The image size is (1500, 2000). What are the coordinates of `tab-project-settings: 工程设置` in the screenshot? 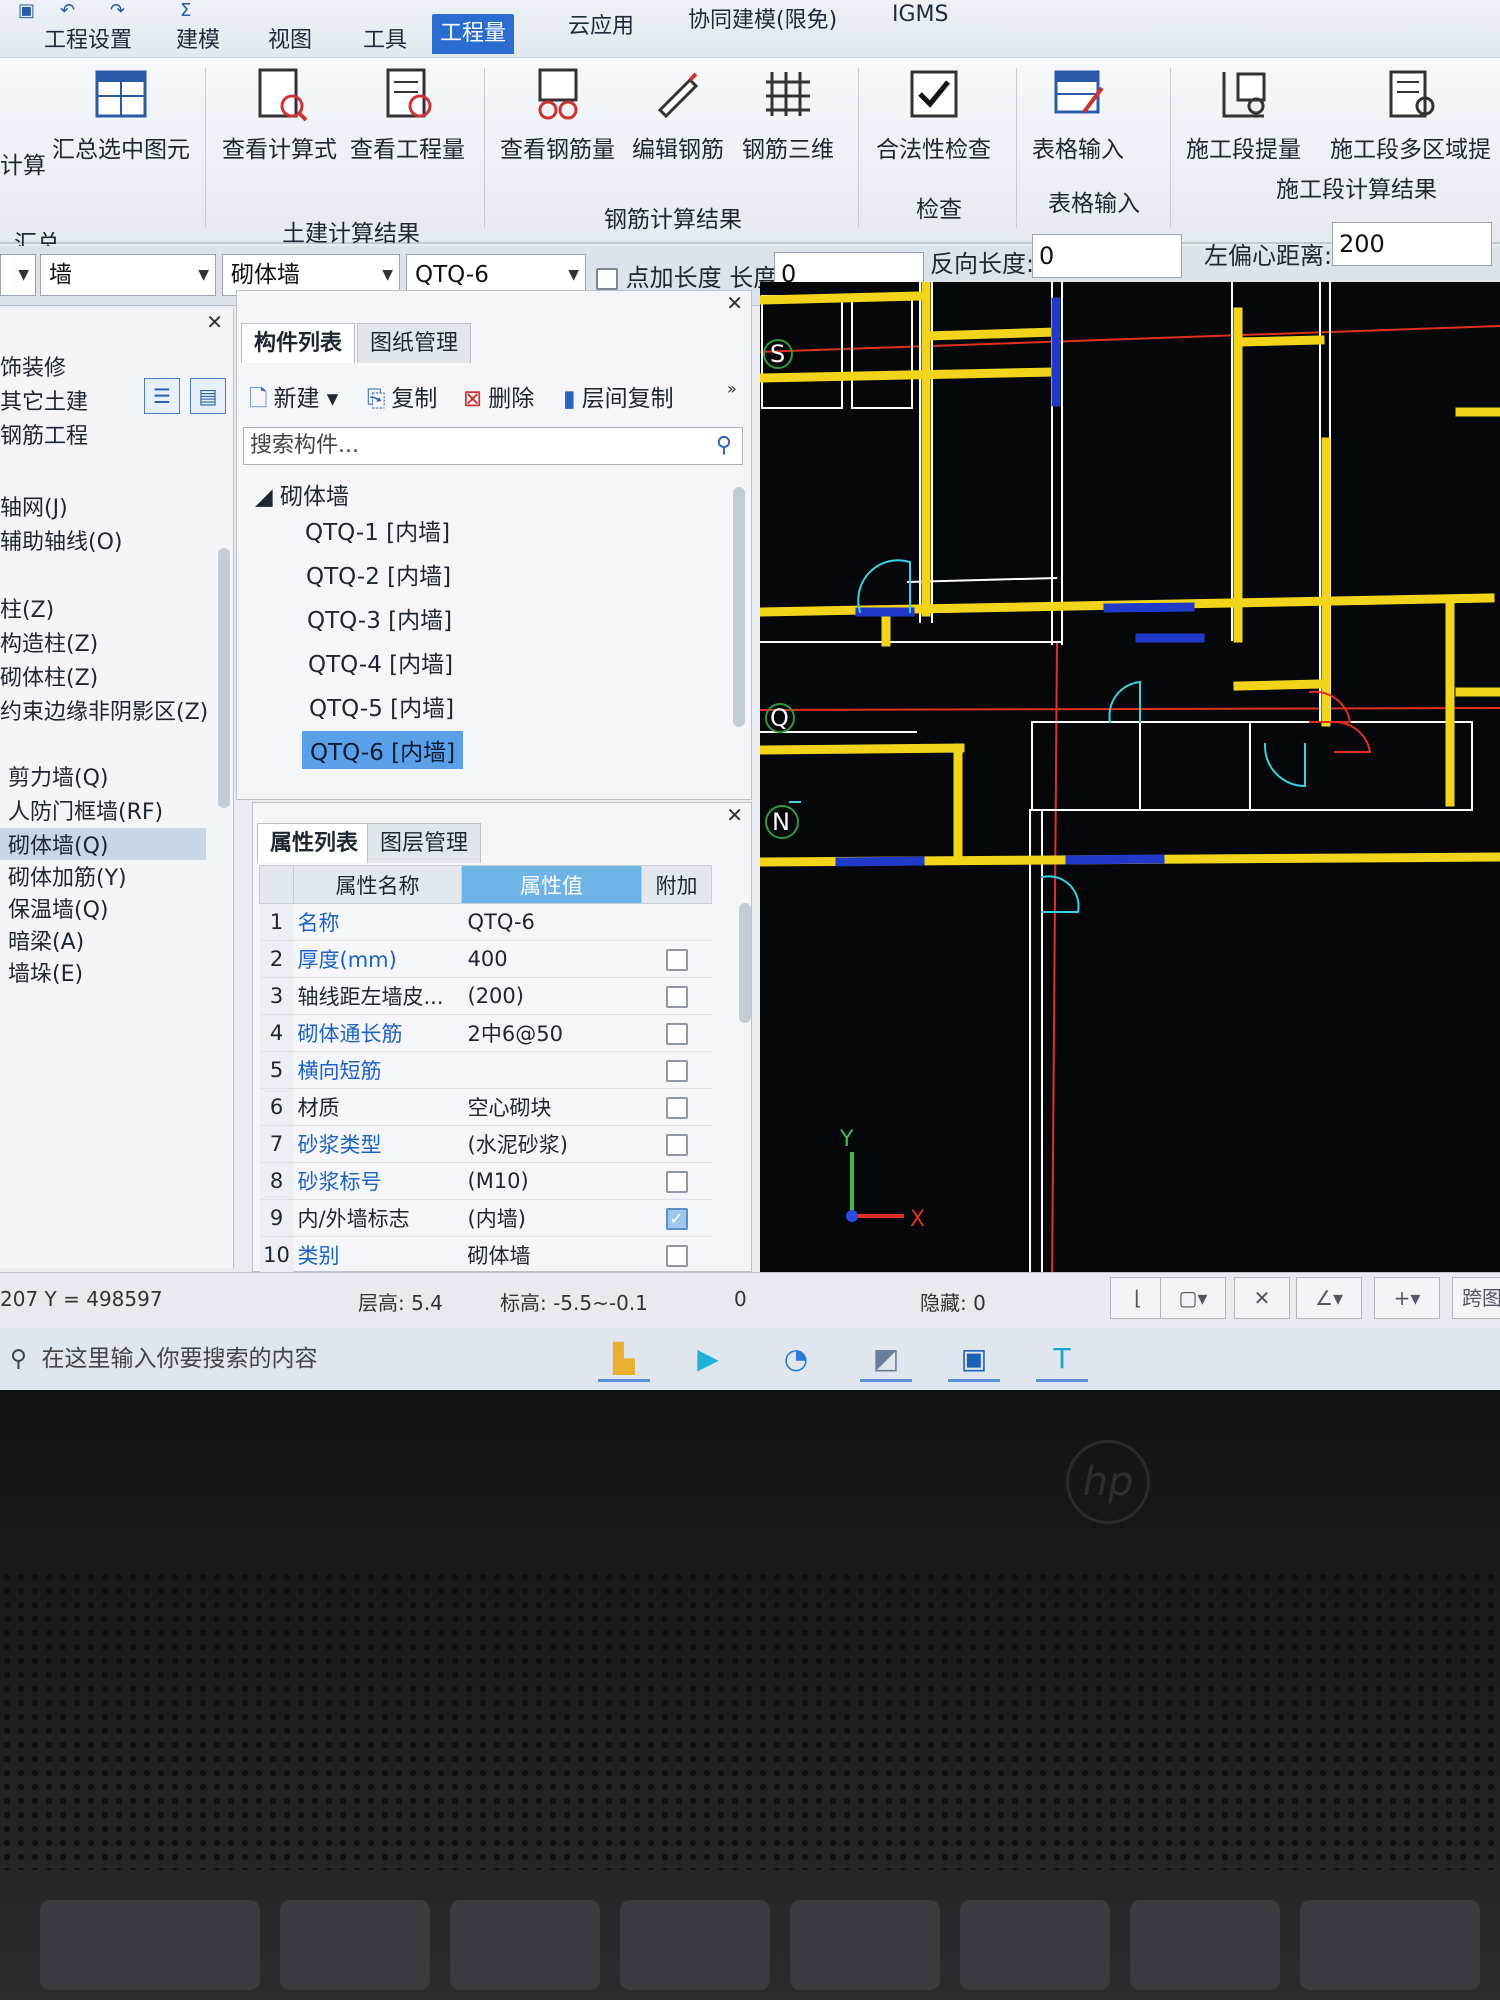 It's located at (88, 41).